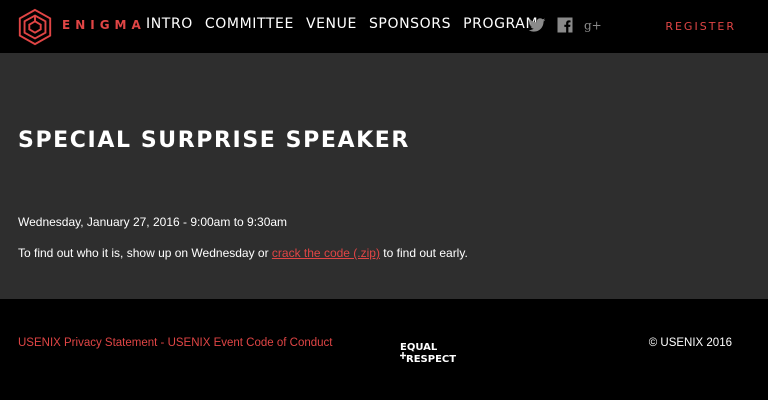 Image resolution: width=768 pixels, height=400 pixels. I want to click on nav-item-program: PROGRAM, so click(500, 24).